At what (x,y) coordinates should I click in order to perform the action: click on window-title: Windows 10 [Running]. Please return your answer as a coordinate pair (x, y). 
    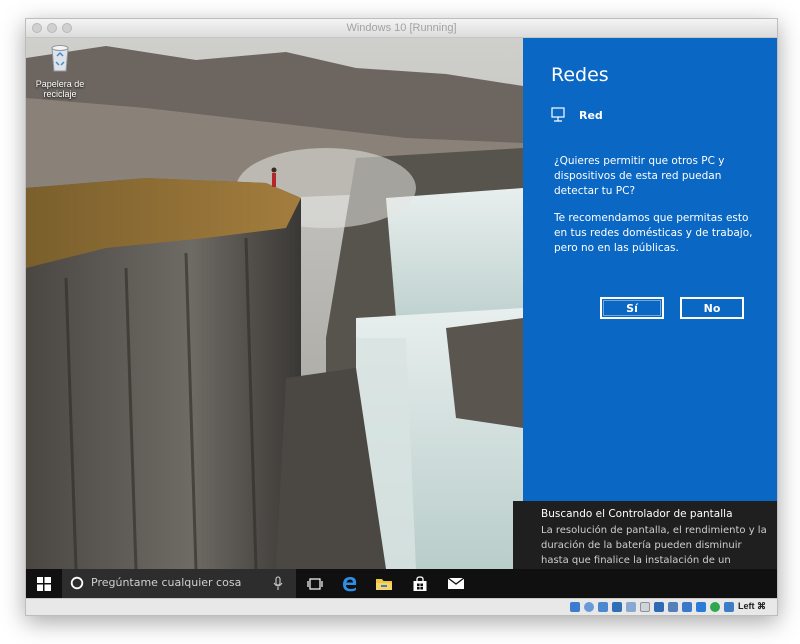
    Looking at the image, I should click on (401, 28).